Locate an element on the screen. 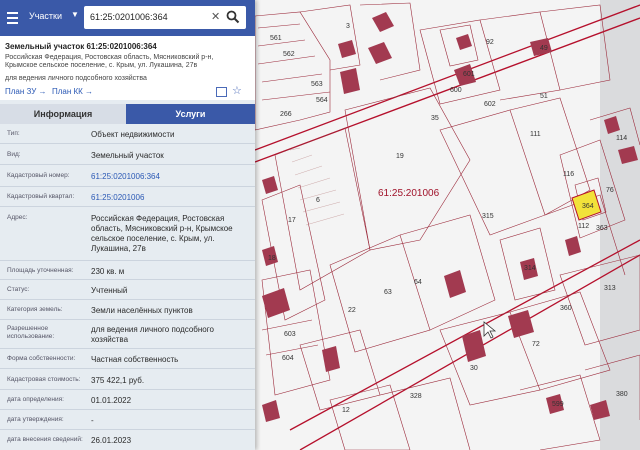  parcel-purpose: для ведения личного подсобного хозяйства is located at coordinates (76, 78).